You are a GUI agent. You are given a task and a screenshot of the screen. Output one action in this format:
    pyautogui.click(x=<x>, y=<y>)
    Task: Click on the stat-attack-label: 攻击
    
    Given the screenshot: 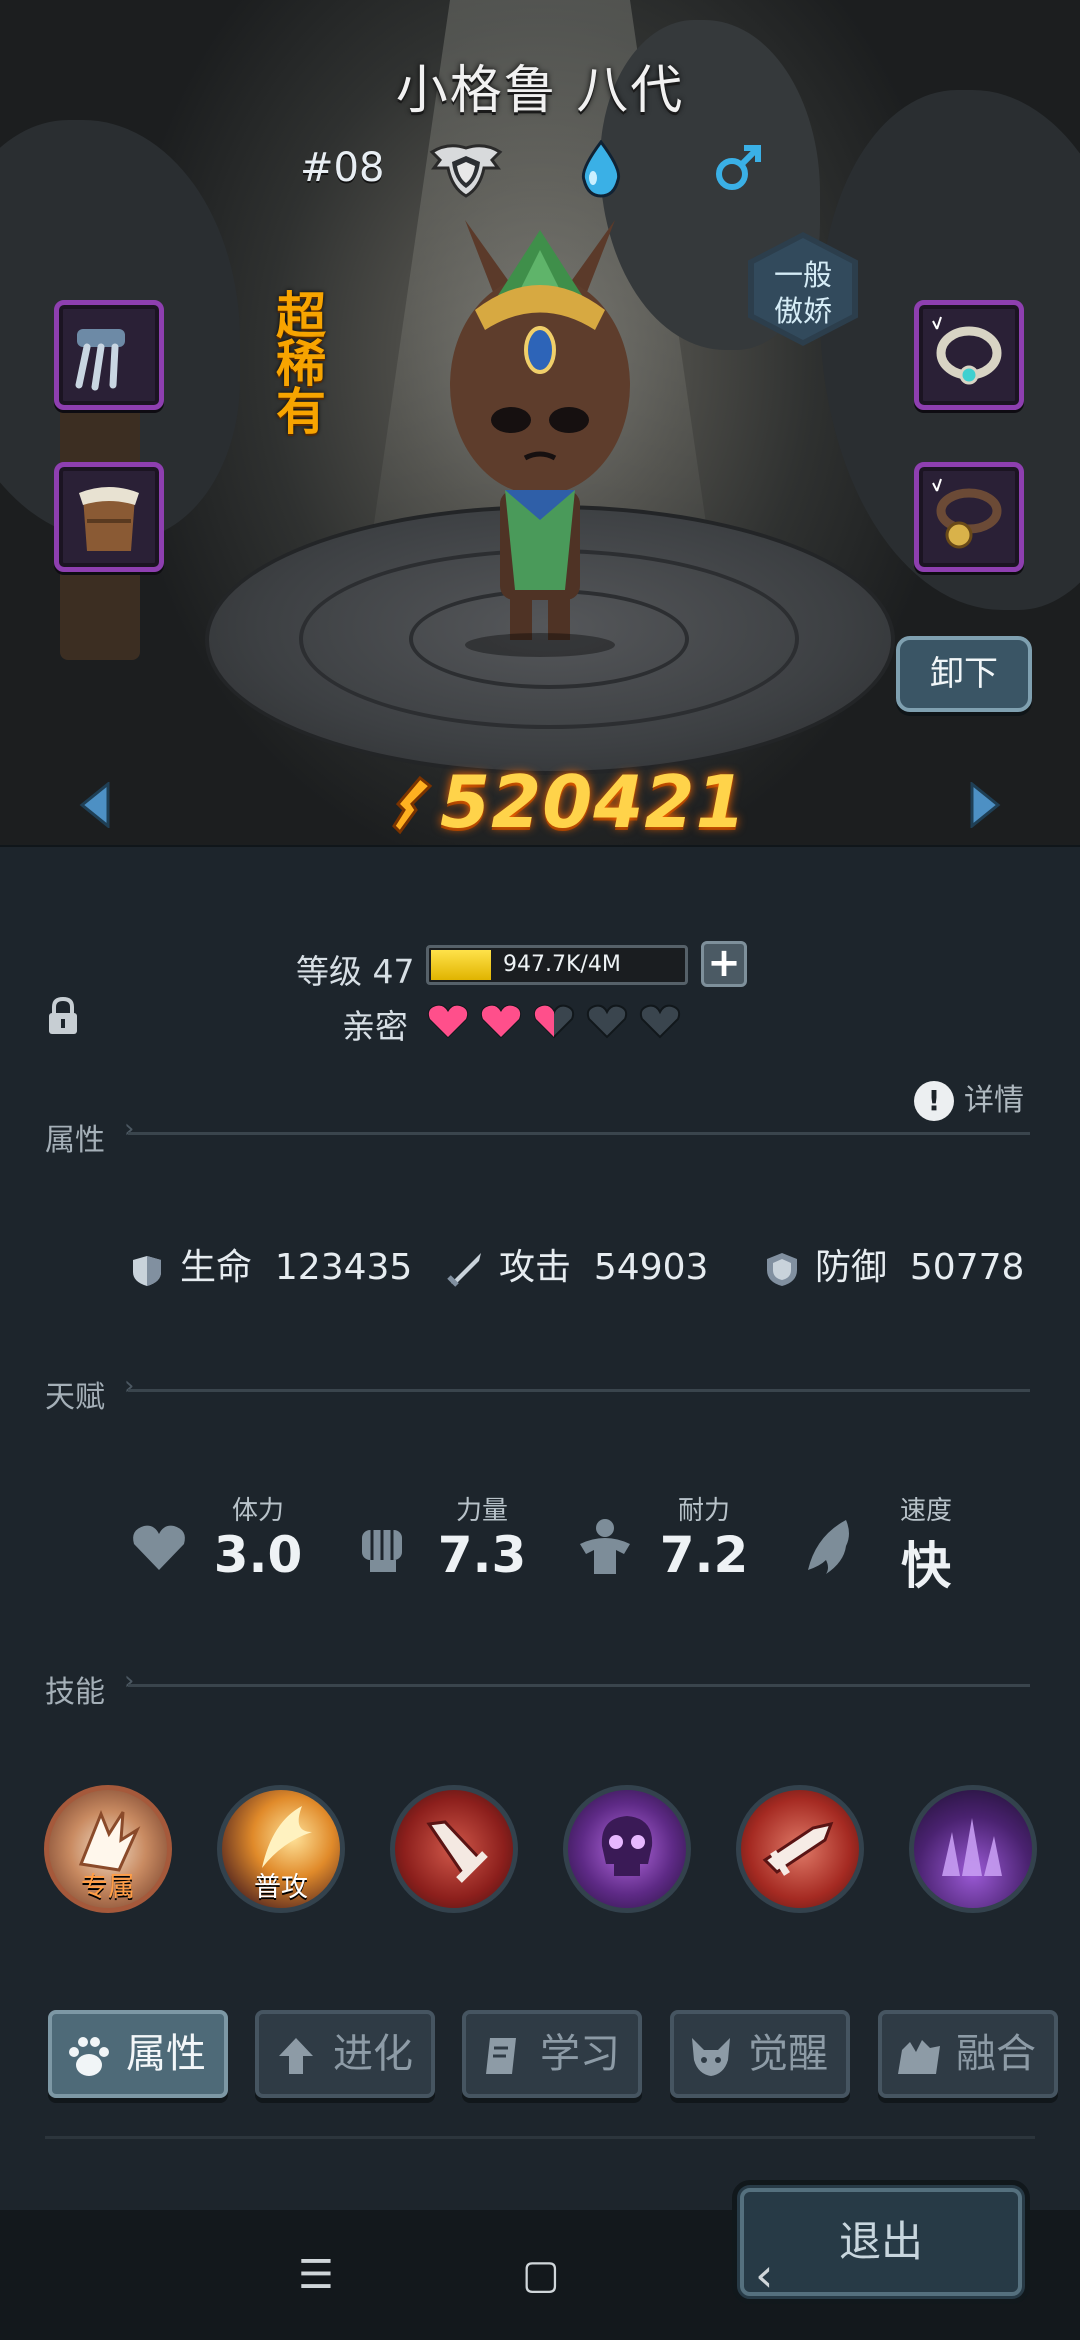 What is the action you would take?
    pyautogui.click(x=535, y=1267)
    